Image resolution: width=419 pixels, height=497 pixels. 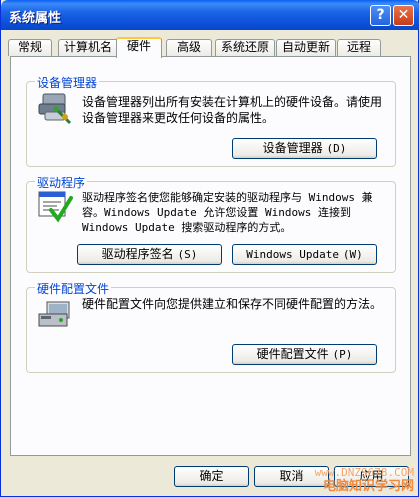 What do you see at coordinates (292, 148) in the screenshot?
I see `device-manager-button-label: 设备管理器` at bounding box center [292, 148].